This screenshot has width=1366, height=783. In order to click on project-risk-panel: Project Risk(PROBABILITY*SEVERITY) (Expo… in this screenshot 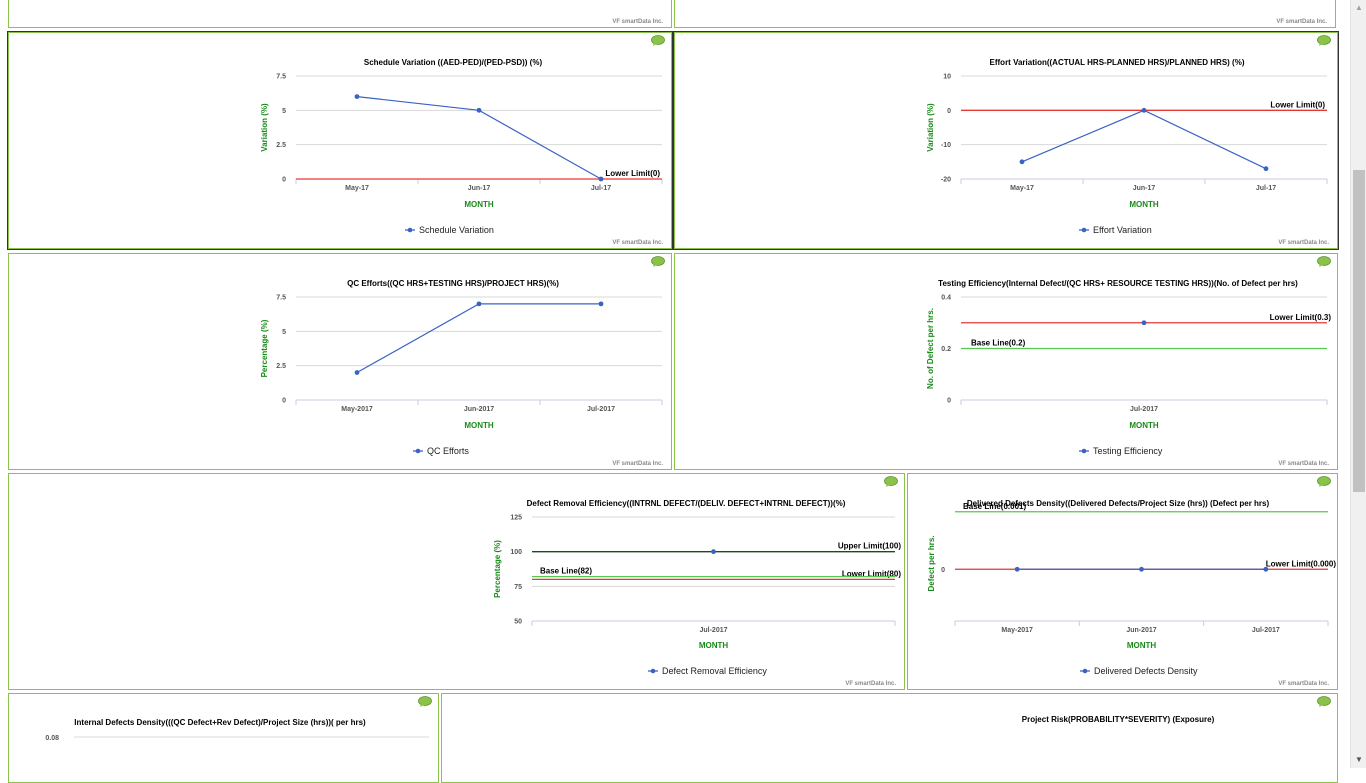, I will do `click(889, 738)`.